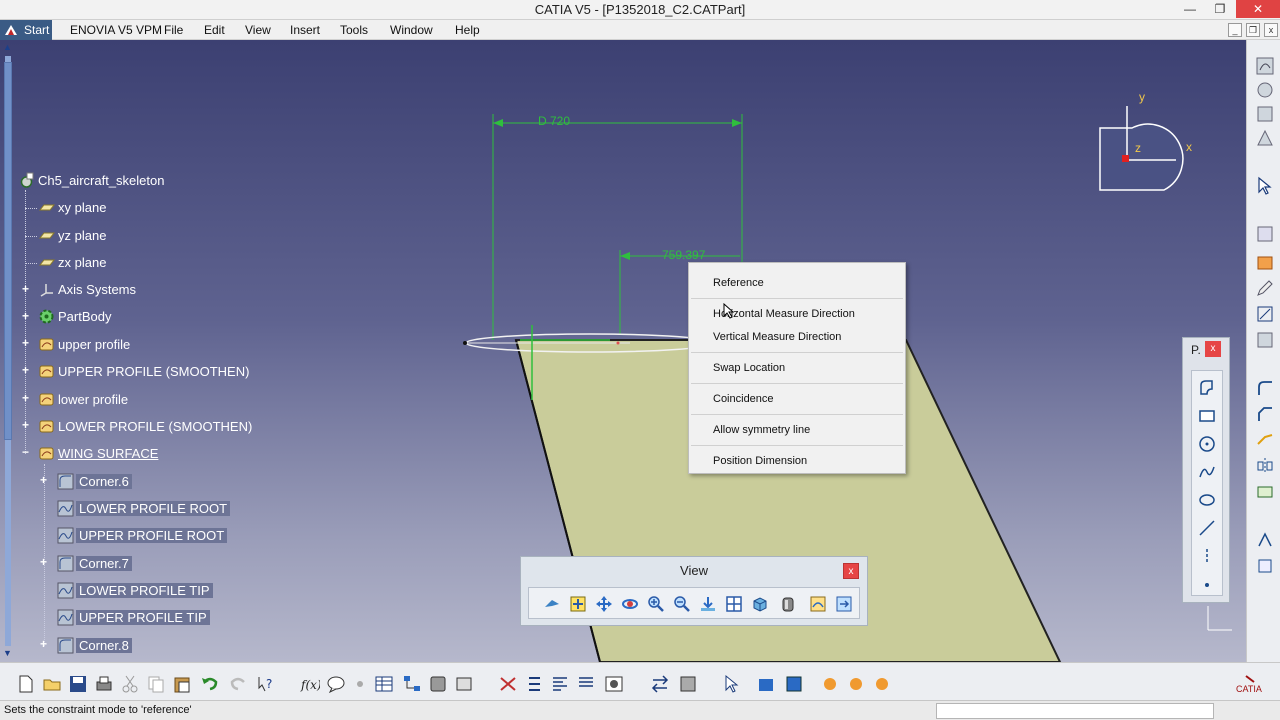  What do you see at coordinates (1265, 388) in the screenshot?
I see `corner-tool-icon` at bounding box center [1265, 388].